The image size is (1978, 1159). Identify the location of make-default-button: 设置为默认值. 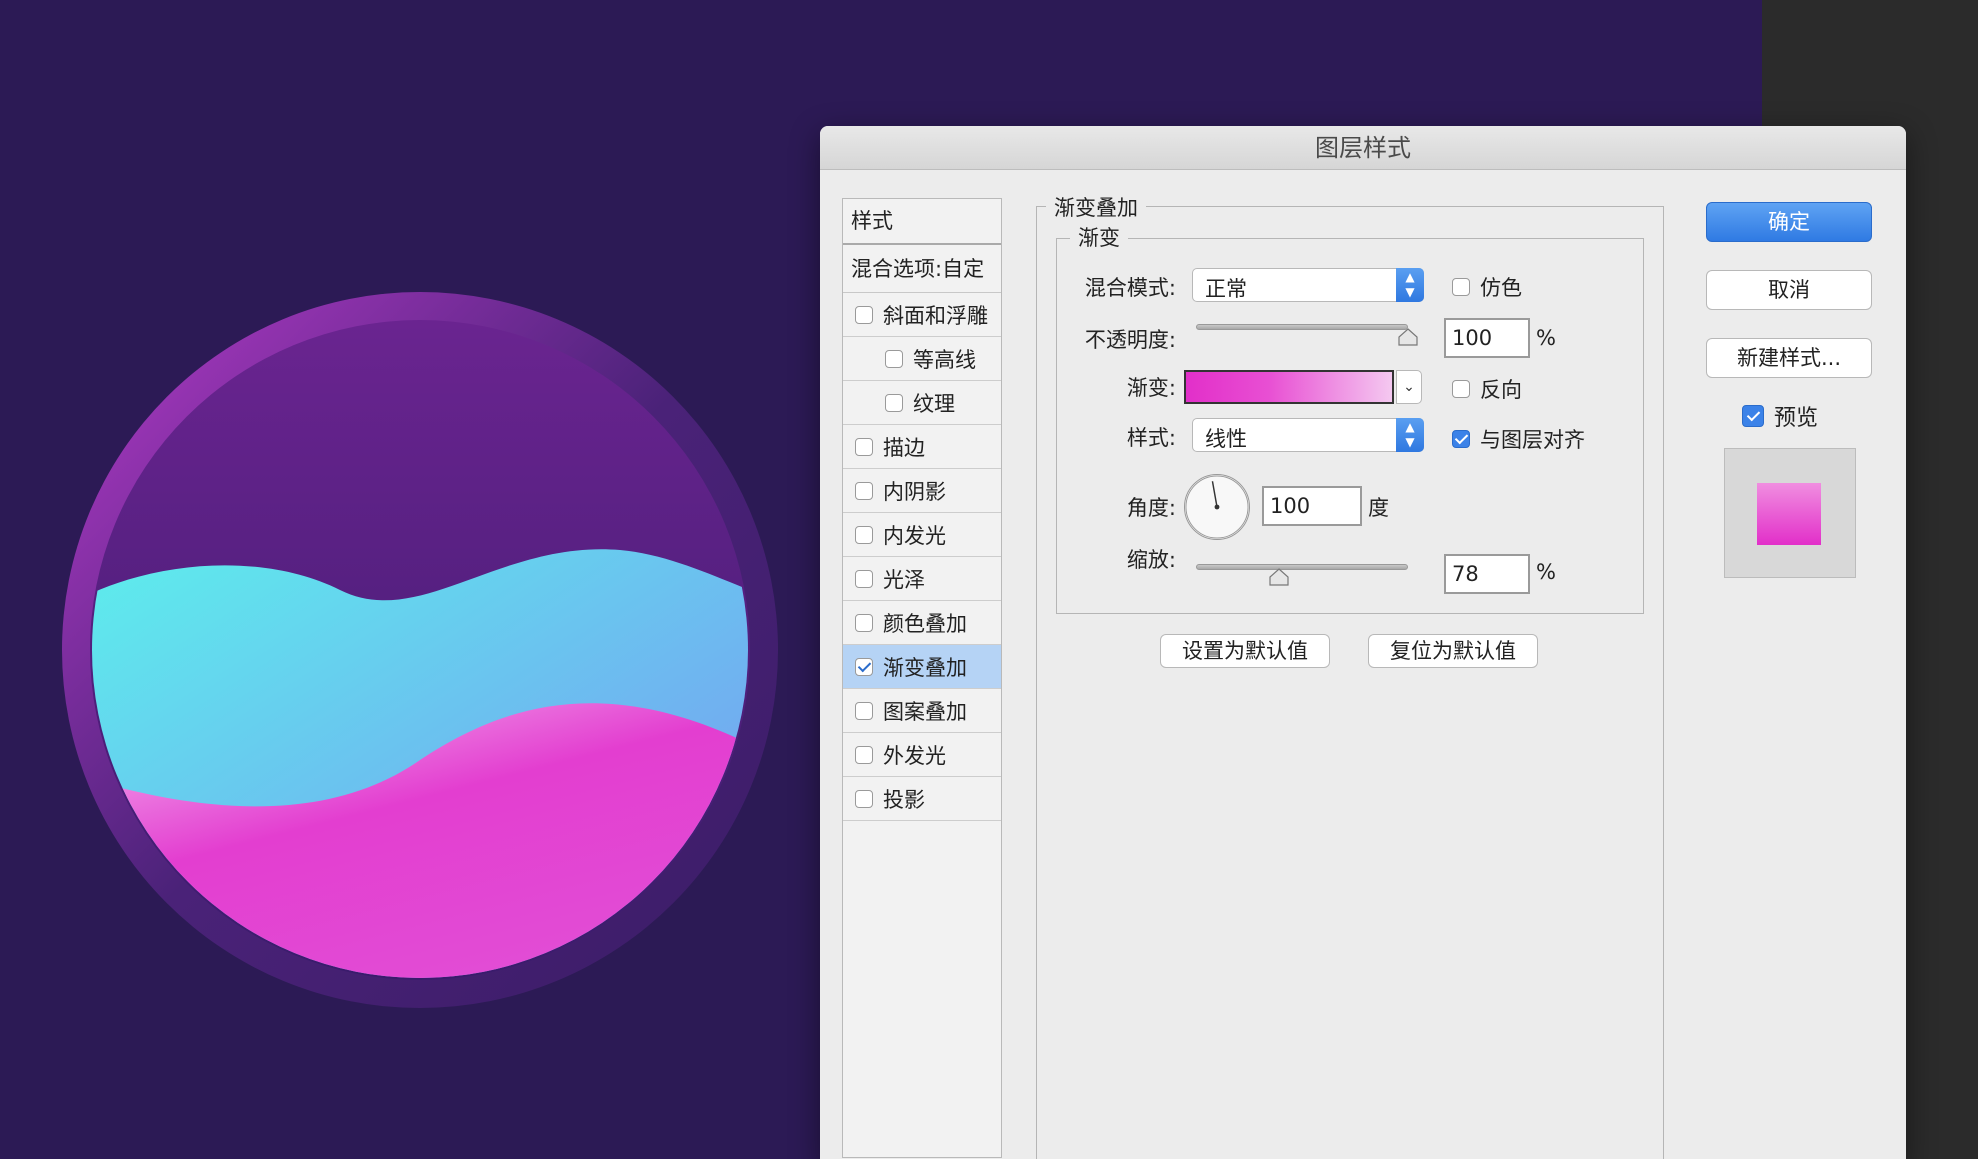
(1245, 651).